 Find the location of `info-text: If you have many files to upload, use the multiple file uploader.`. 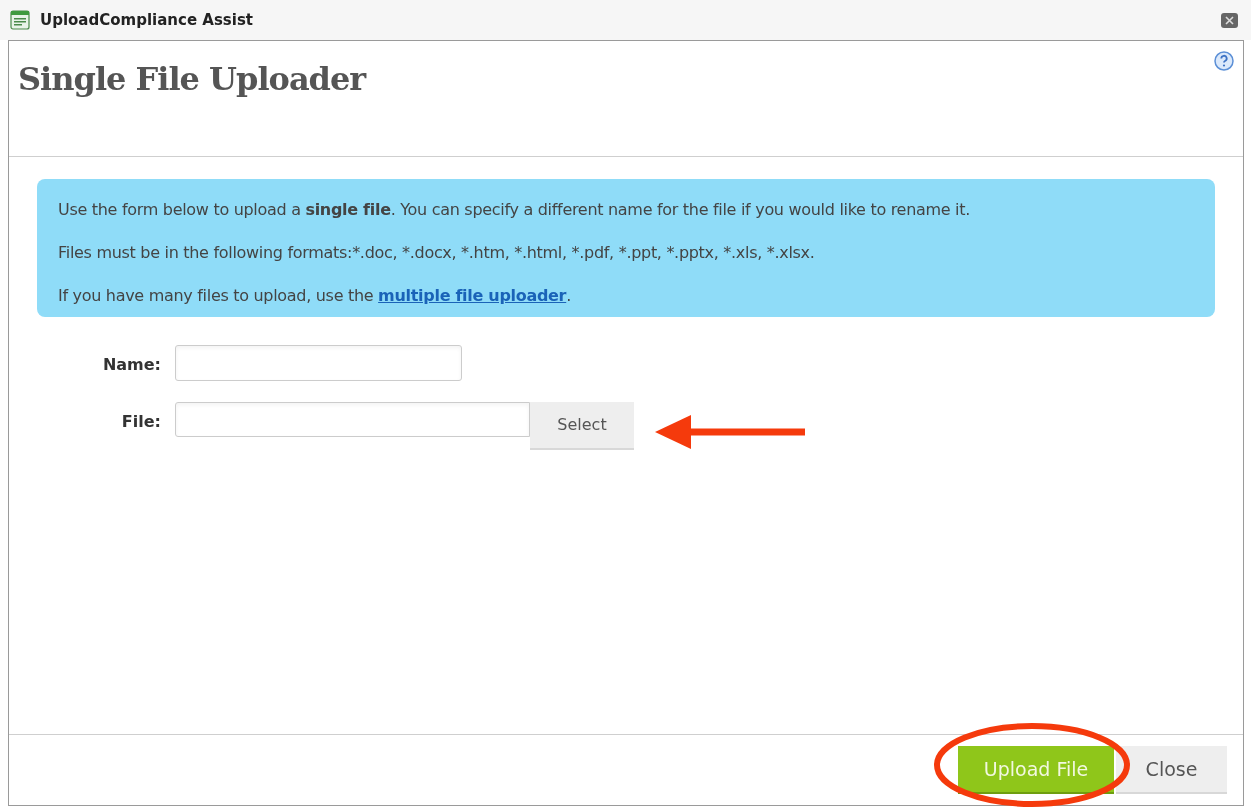

info-text: If you have many files to upload, use the multiple file uploader. is located at coordinates (315, 296).